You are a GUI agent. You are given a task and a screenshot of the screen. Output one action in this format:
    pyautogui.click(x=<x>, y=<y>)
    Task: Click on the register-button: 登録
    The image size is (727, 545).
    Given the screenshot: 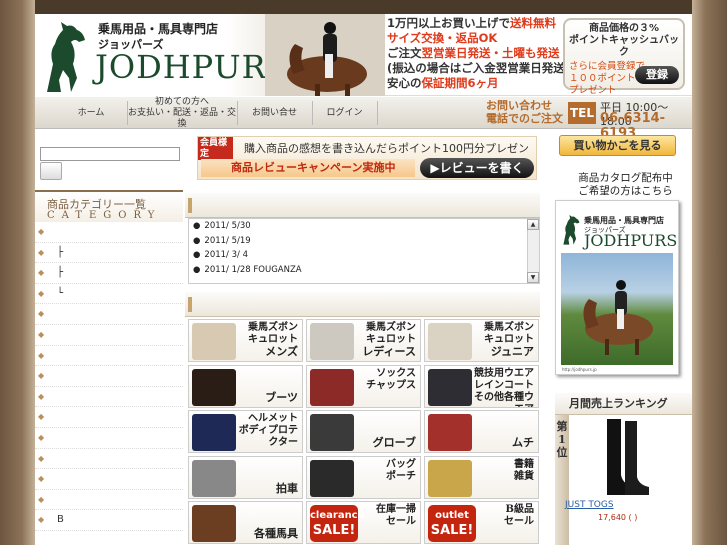 What is the action you would take?
    pyautogui.click(x=657, y=75)
    